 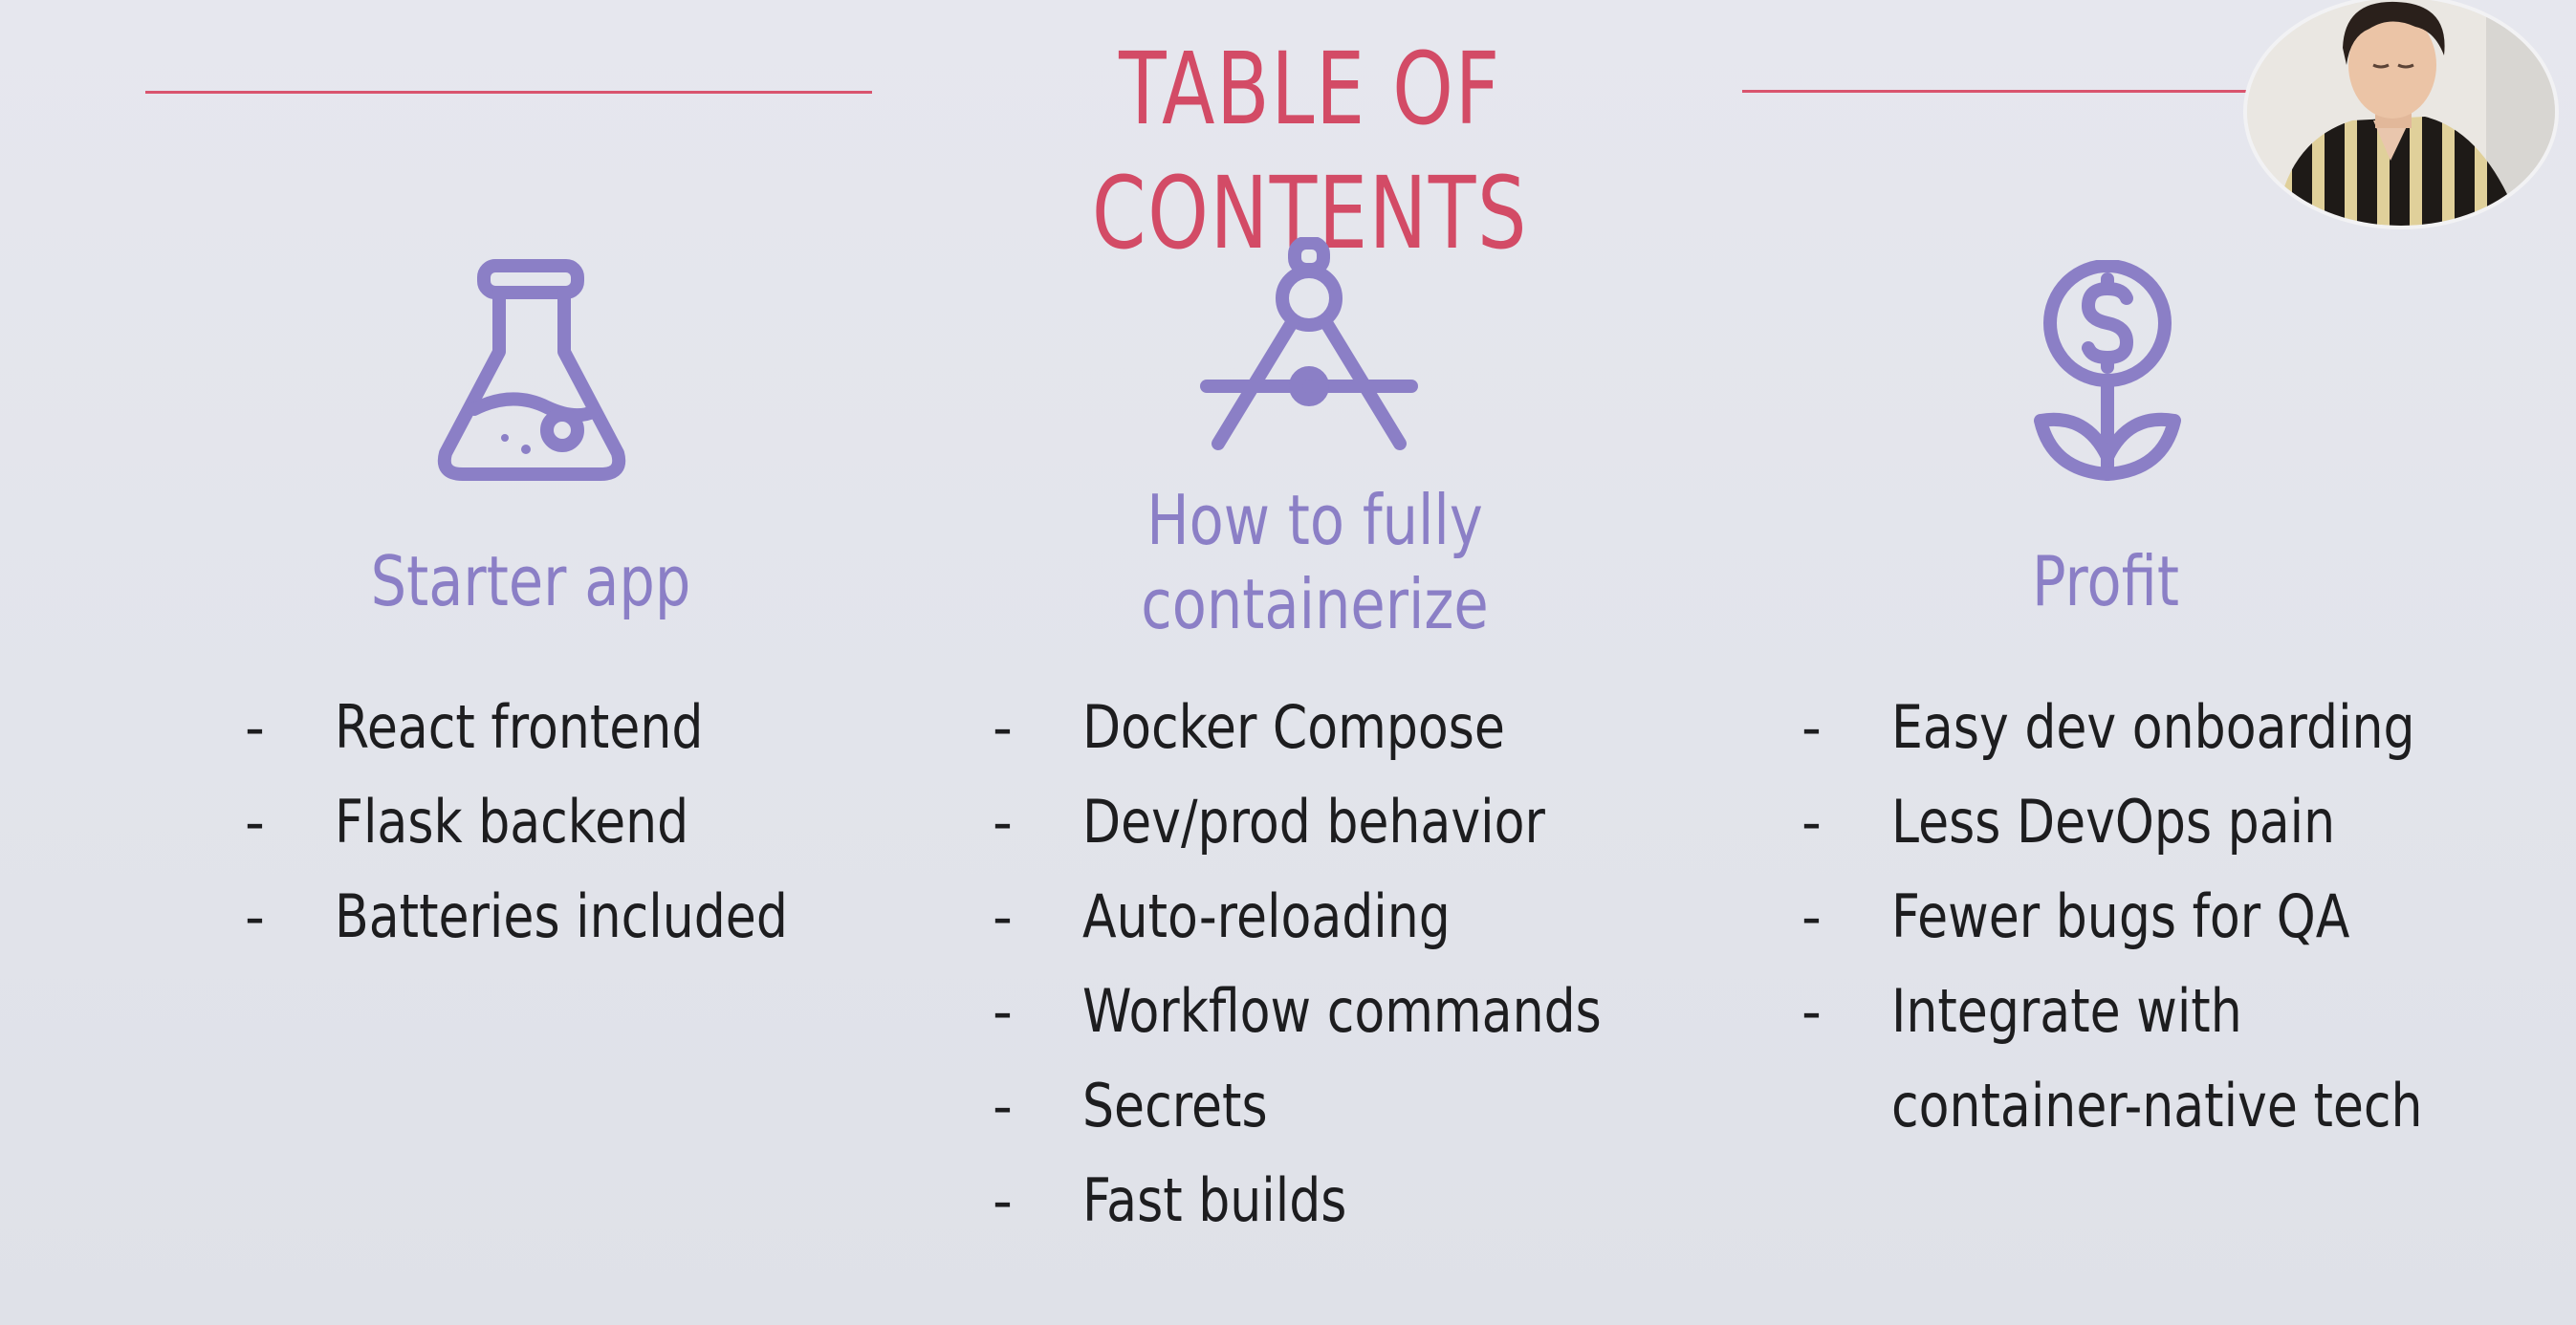 I want to click on list-item-text: container-native tech, so click(x=2157, y=1105).